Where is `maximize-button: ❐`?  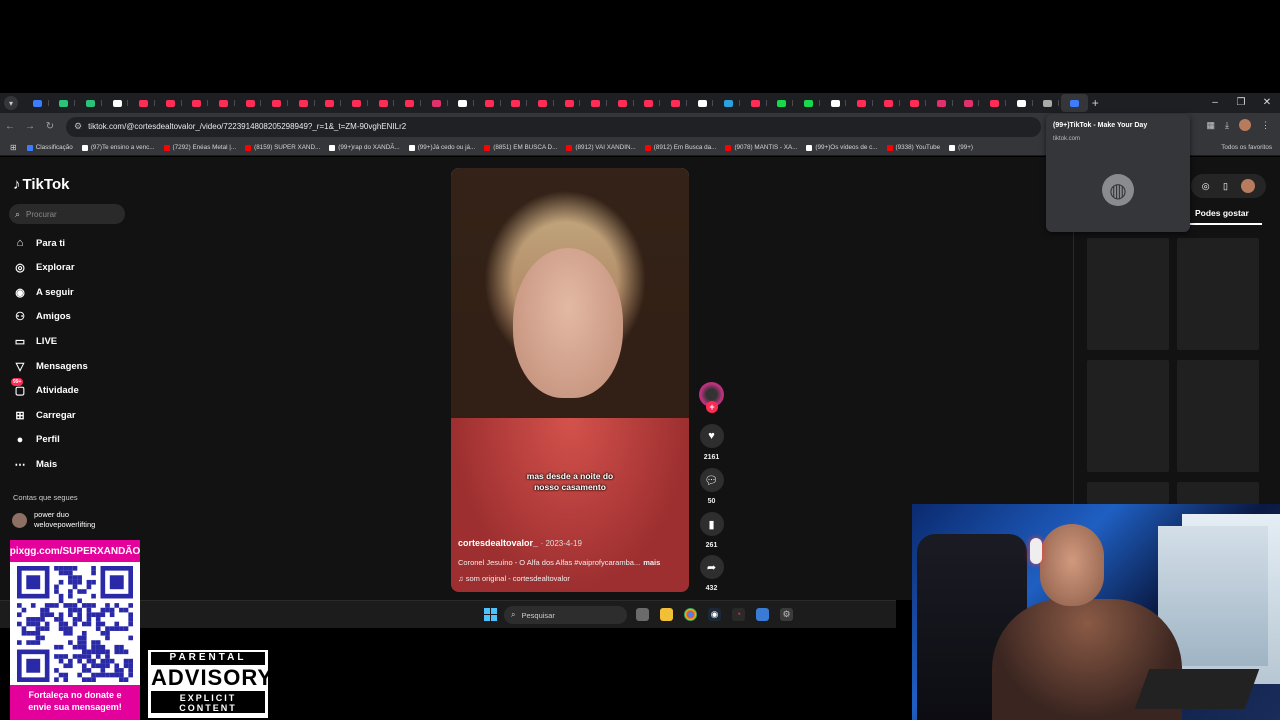
maximize-button: ❐ is located at coordinates (1241, 103).